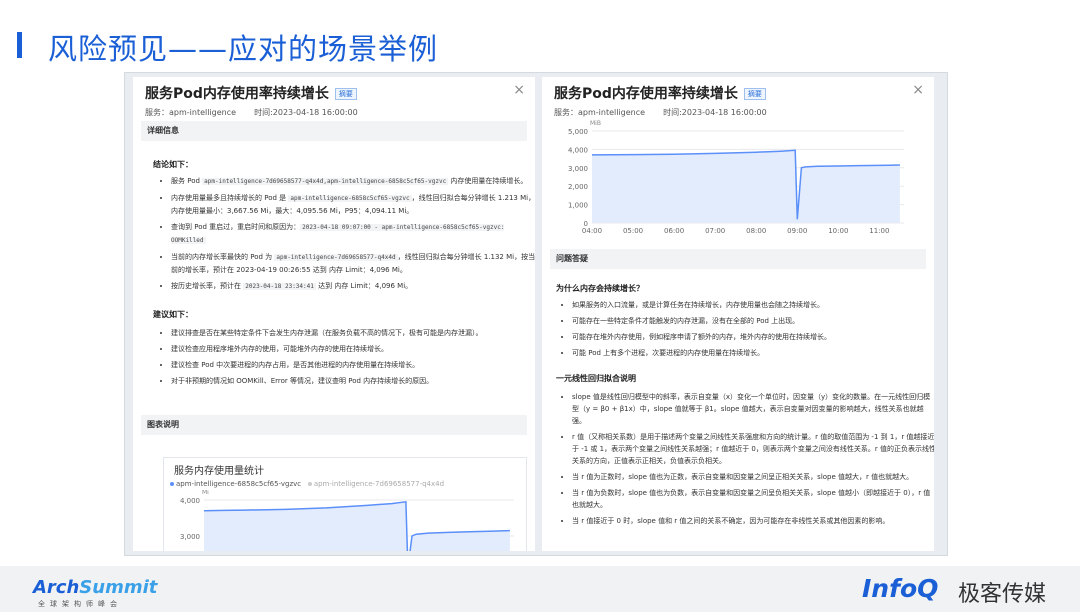  Describe the element at coordinates (753, 305) in the screenshot. I see `list-item: 如果服务的入口流量，或是计算任务在持续增长，内存使用量也会随之持续增长。` at that location.